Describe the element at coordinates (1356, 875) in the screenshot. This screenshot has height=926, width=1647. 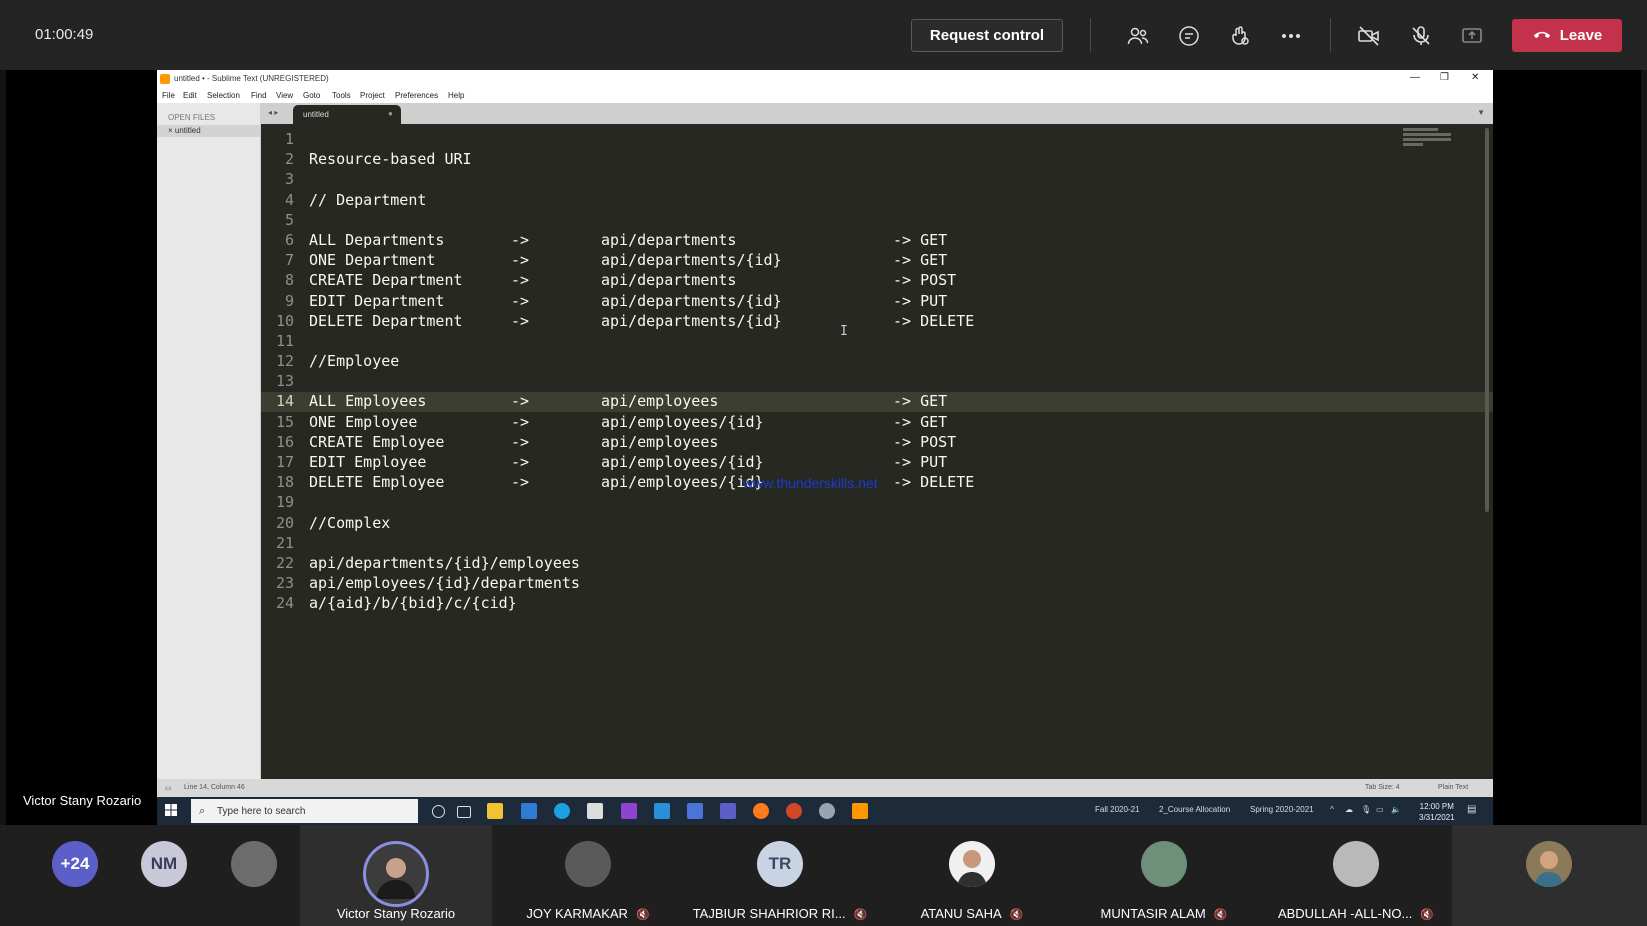
I see `participant-tile: ABDULLAH -ALL-NO... 🔇` at that location.